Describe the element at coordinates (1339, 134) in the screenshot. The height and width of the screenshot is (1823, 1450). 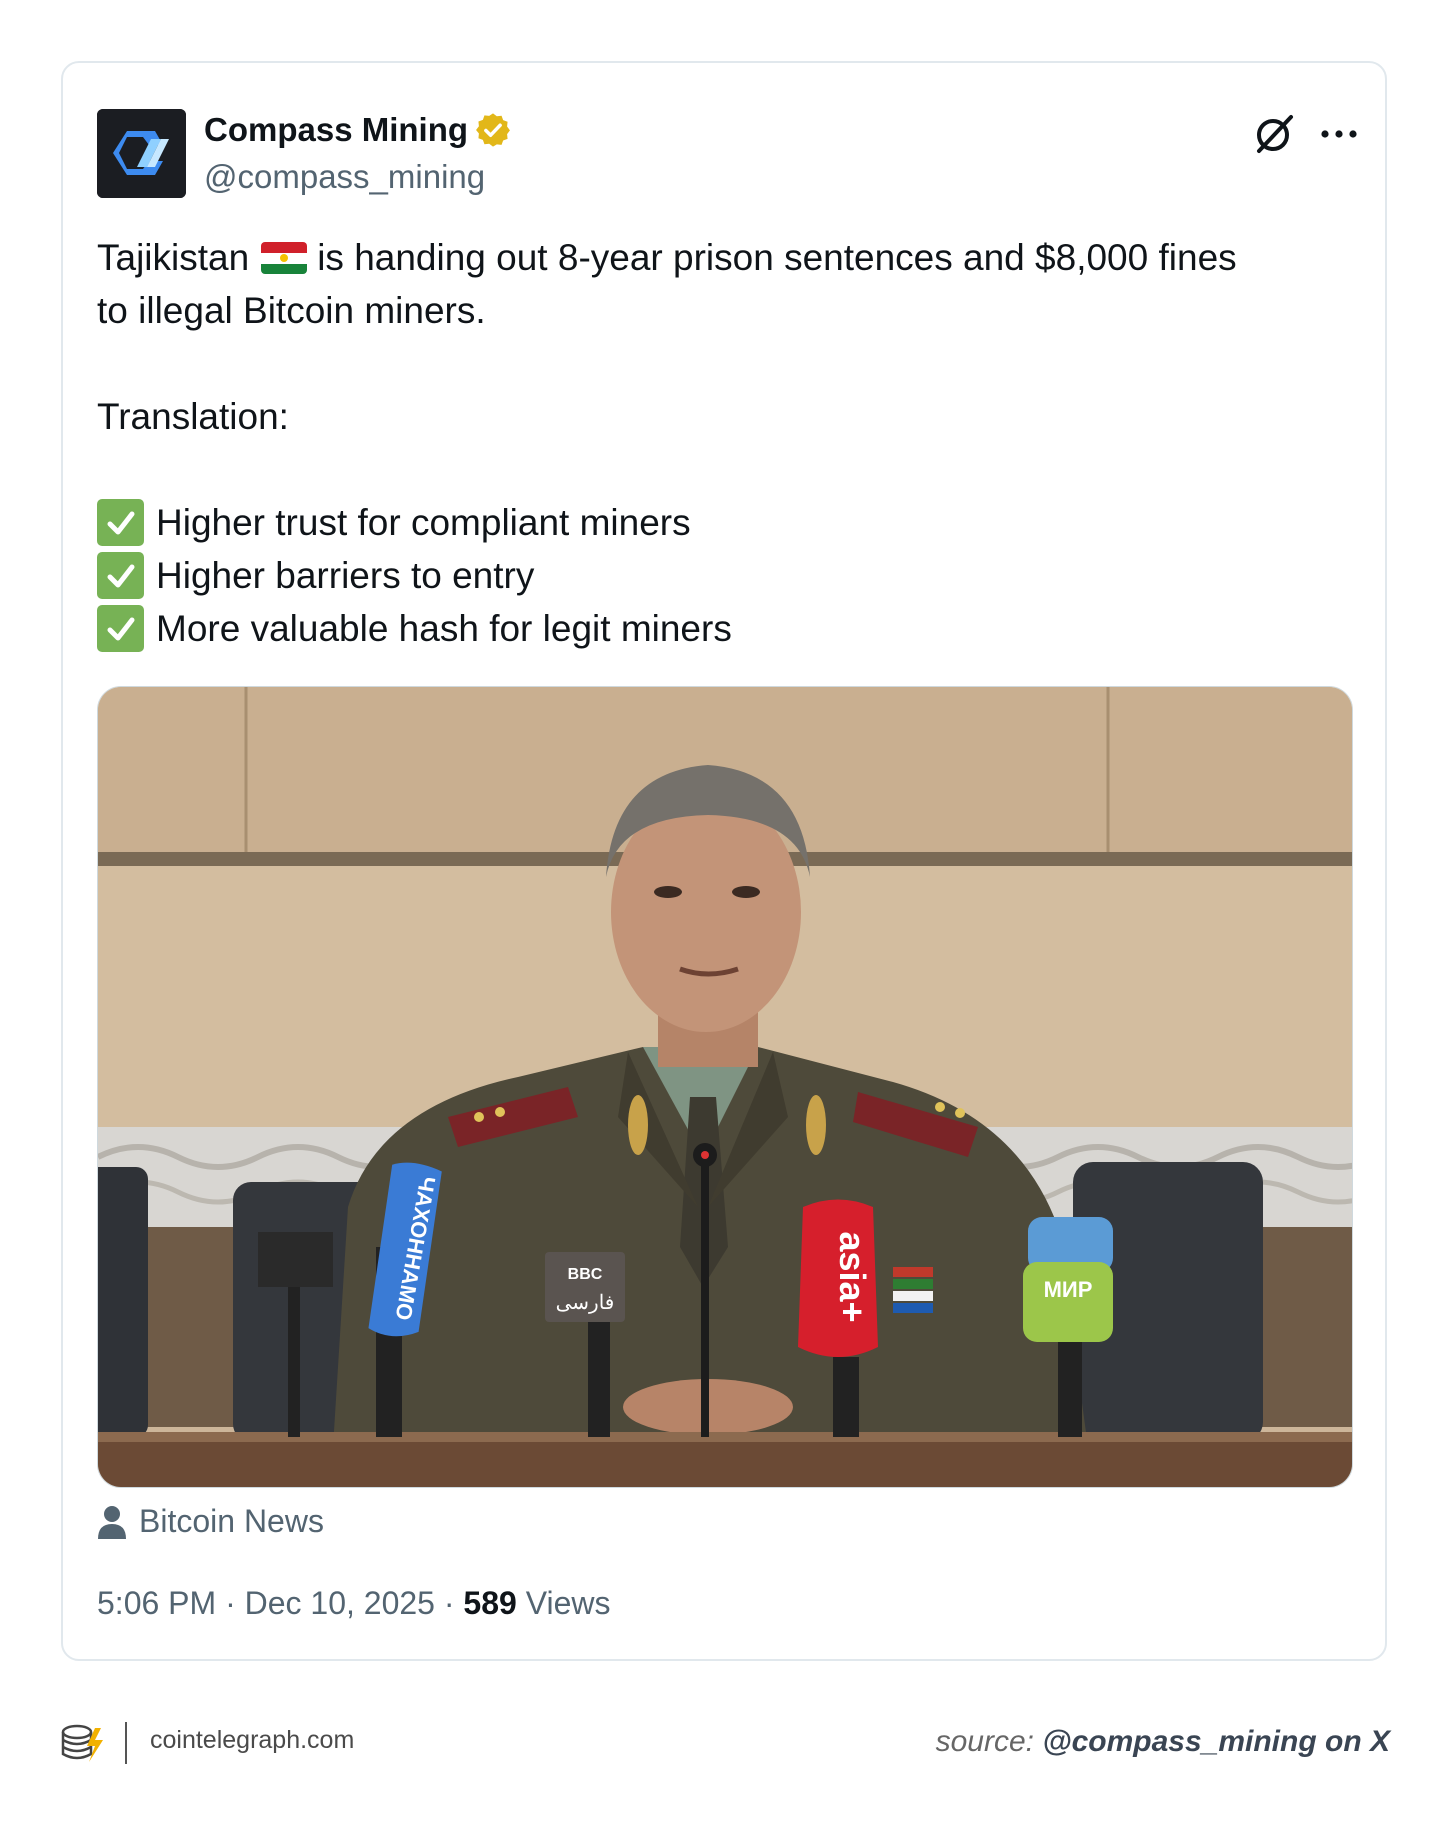
I see `more-options-icon` at that location.